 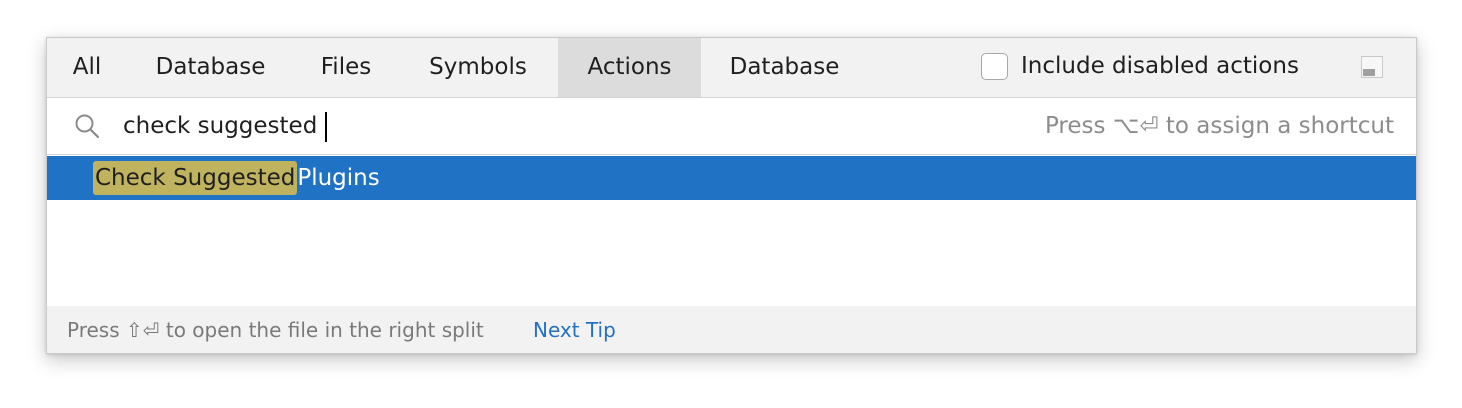 I want to click on next-tip-link: Next Tip, so click(x=574, y=330).